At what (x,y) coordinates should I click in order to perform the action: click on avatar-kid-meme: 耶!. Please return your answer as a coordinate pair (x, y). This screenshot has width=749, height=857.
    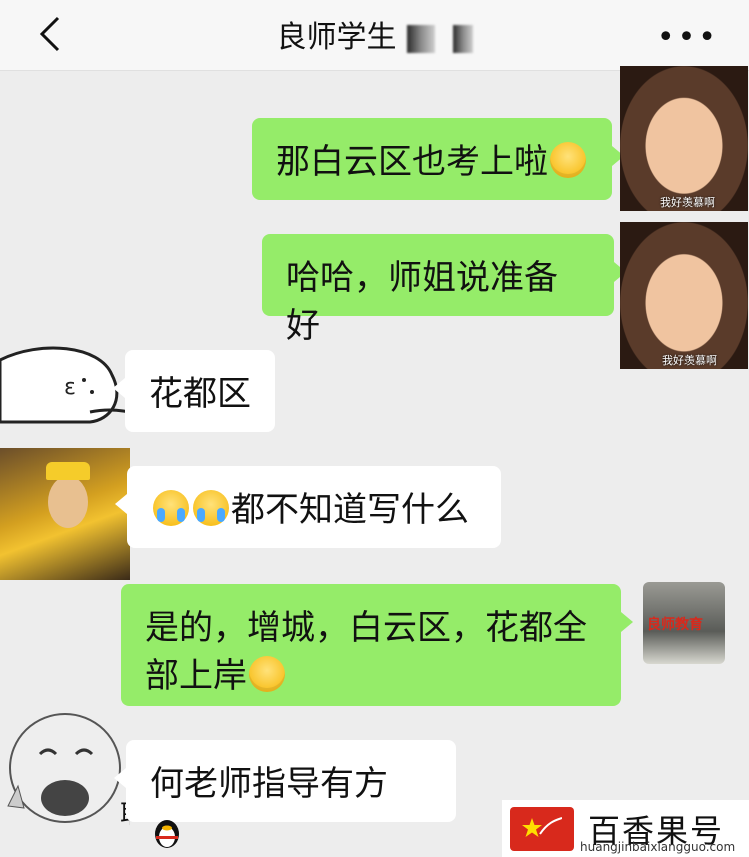
    Looking at the image, I should click on (65, 768).